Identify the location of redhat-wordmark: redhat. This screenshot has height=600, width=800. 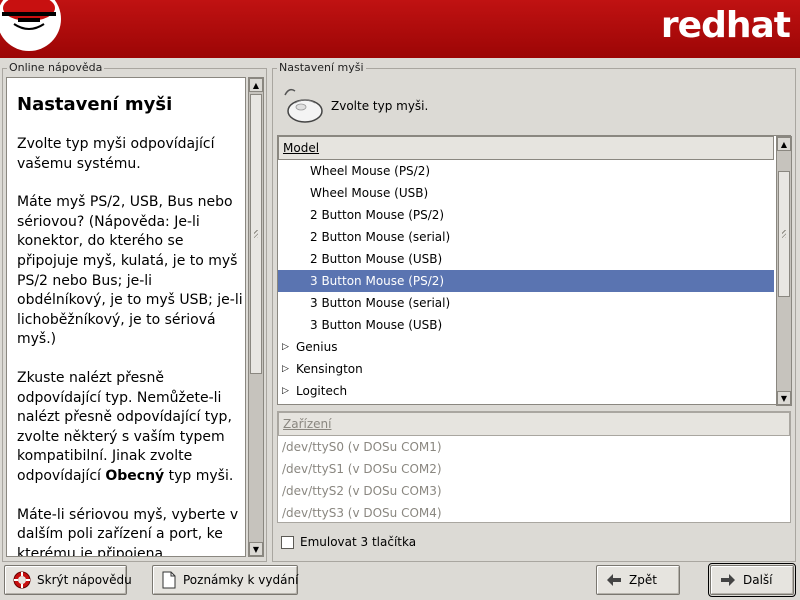
(725, 25).